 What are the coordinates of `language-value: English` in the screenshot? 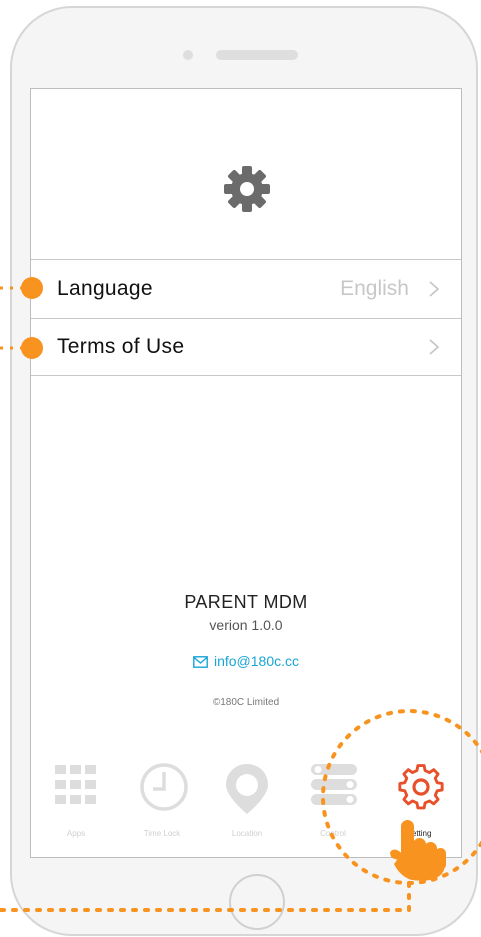 It's located at (374, 288).